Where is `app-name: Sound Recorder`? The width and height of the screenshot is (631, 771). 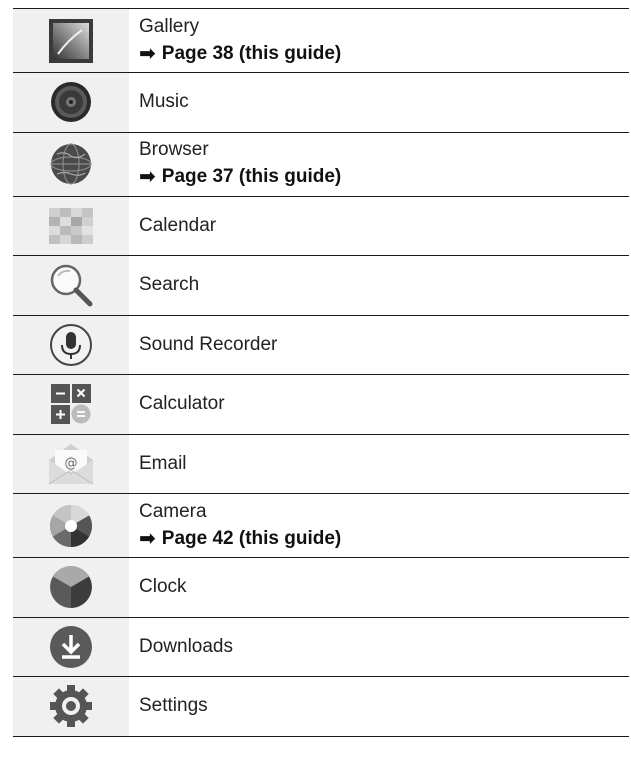 app-name: Sound Recorder is located at coordinates (208, 344).